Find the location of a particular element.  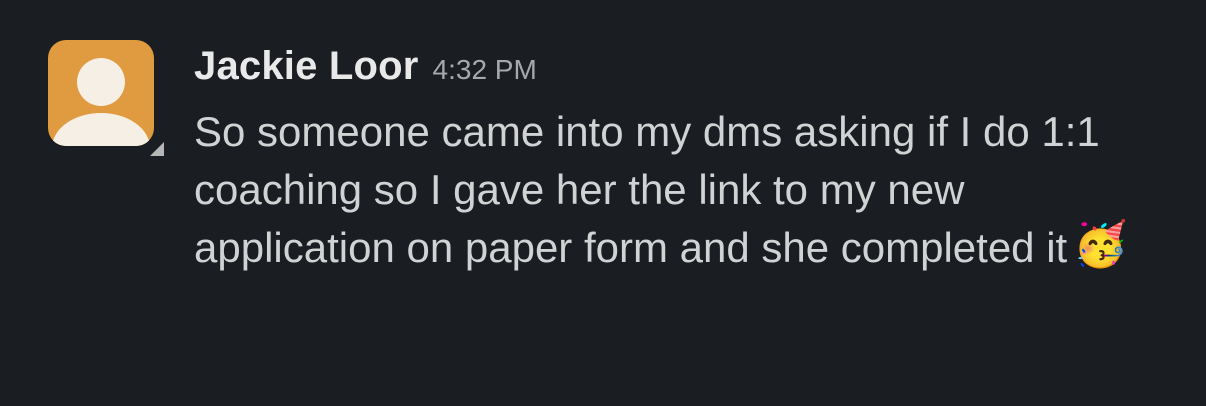

message-timestamp: 4:32 PM is located at coordinates (485, 70).